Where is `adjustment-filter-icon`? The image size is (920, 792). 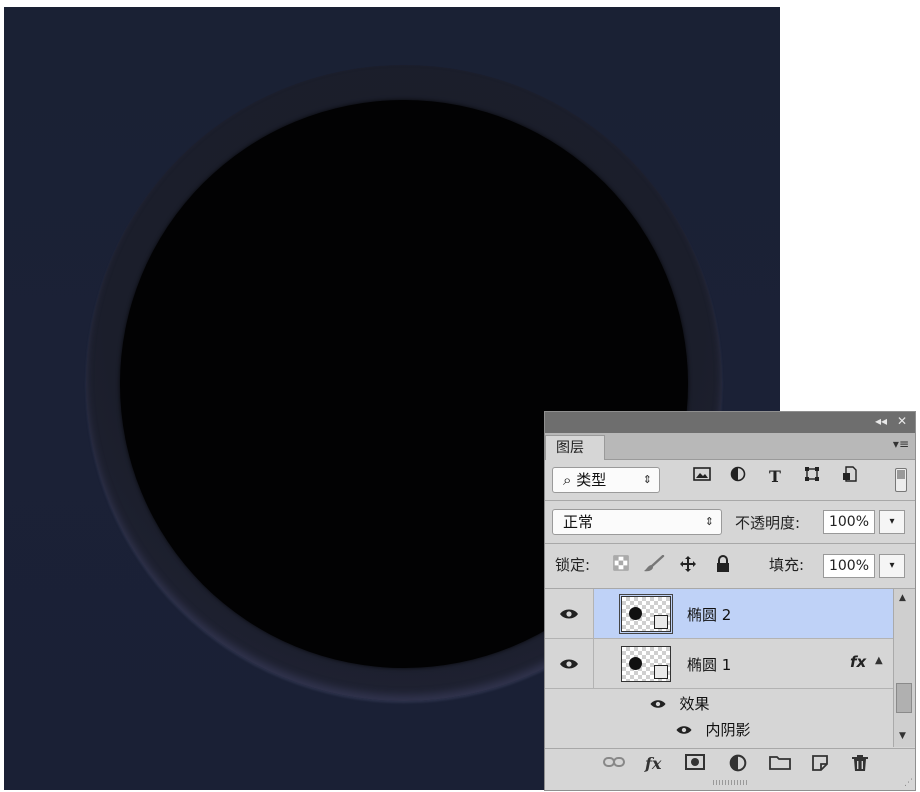
adjustment-filter-icon is located at coordinates (738, 477).